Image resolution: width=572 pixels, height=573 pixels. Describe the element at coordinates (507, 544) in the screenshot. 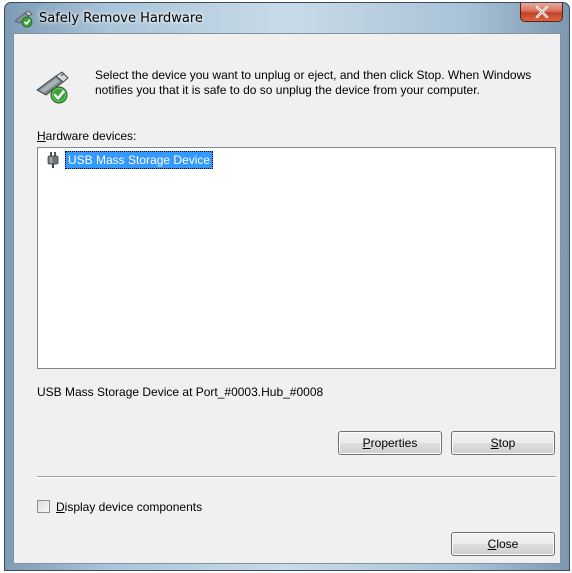

I see `close-label: lose` at that location.